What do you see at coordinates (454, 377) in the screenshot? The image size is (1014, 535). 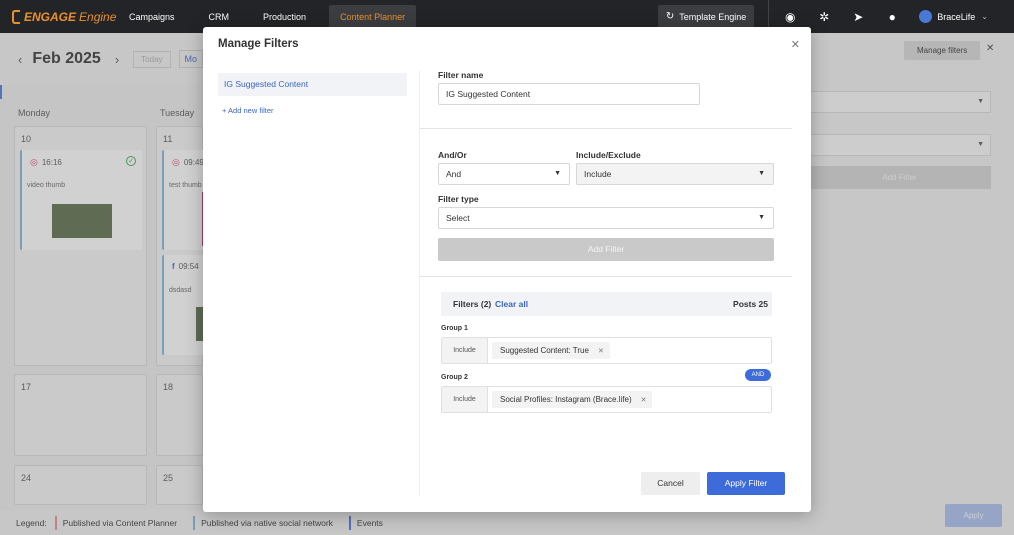 I see `group-label: Group 2` at bounding box center [454, 377].